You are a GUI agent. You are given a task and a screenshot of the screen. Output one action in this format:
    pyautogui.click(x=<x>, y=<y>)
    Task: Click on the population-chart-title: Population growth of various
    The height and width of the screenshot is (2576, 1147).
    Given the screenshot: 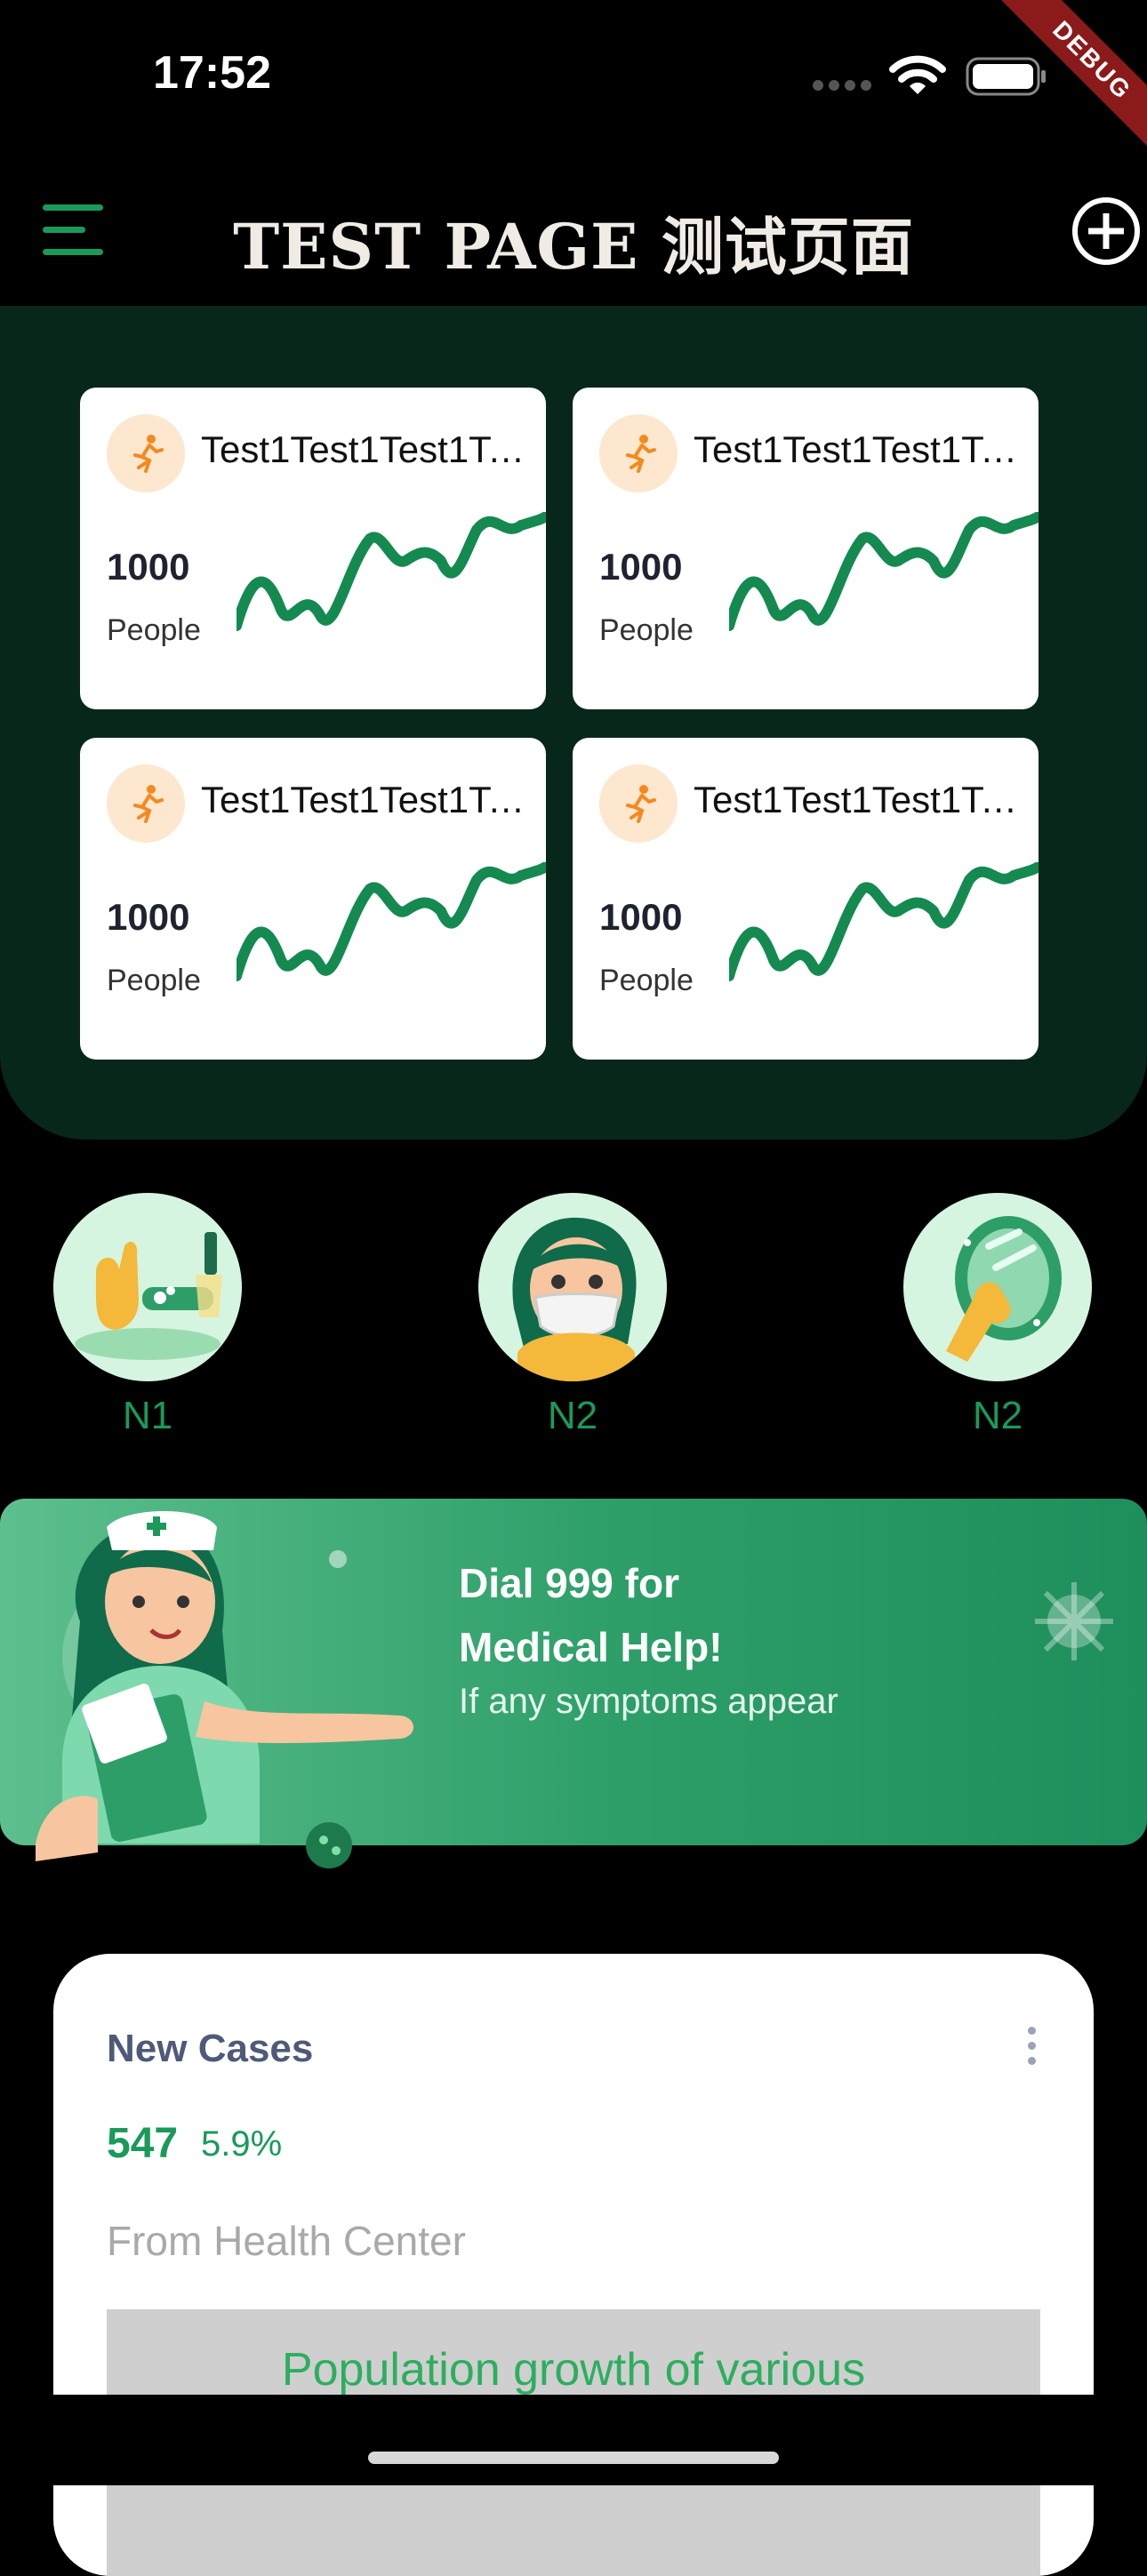 What is the action you would take?
    pyautogui.click(x=573, y=2370)
    